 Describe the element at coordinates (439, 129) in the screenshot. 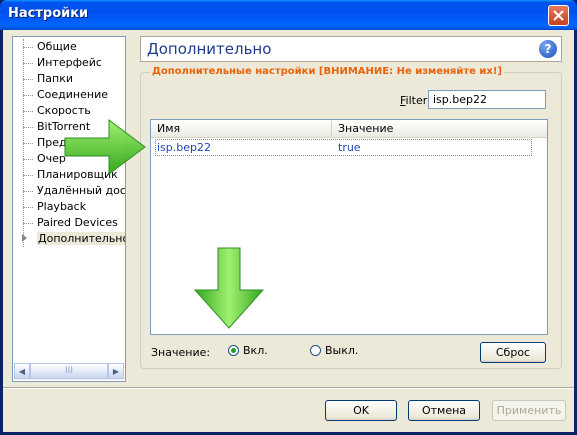

I see `column-header-value: Значение` at that location.